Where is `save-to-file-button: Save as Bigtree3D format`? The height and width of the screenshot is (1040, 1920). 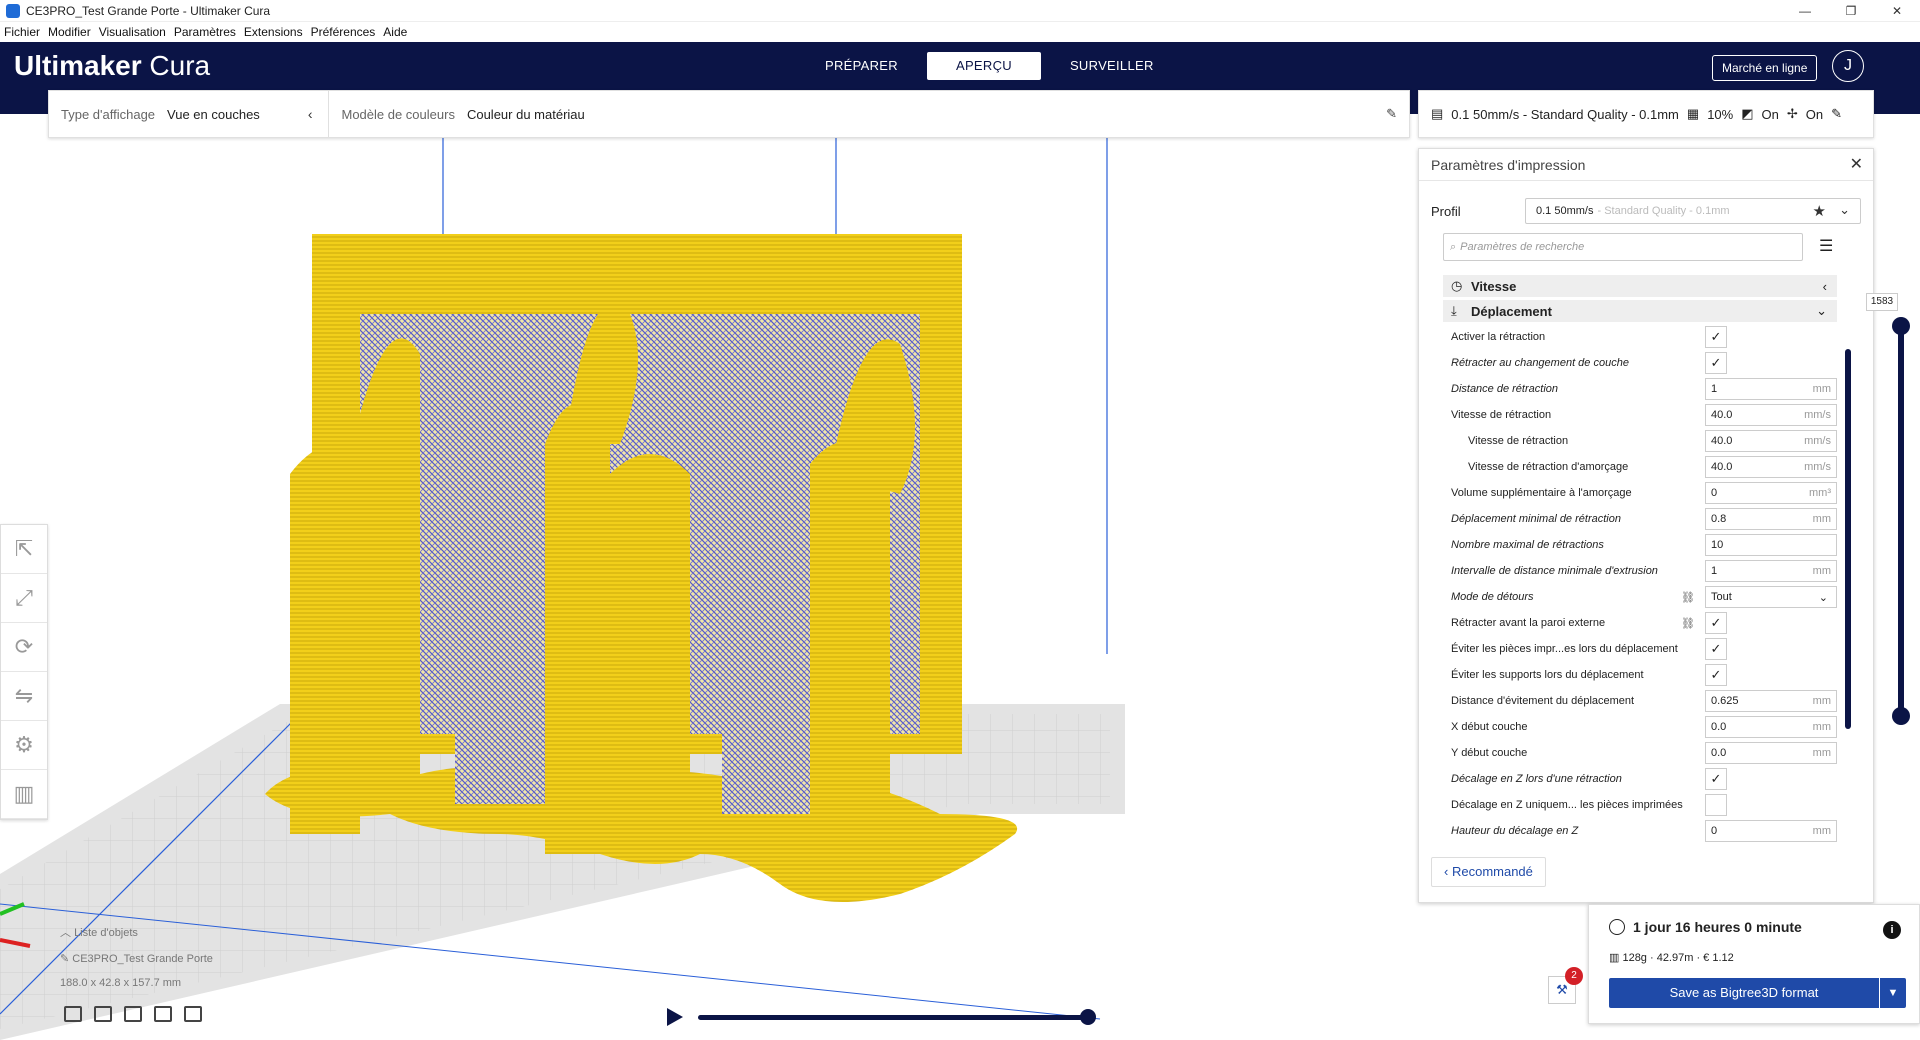 save-to-file-button: Save as Bigtree3D format is located at coordinates (1744, 993).